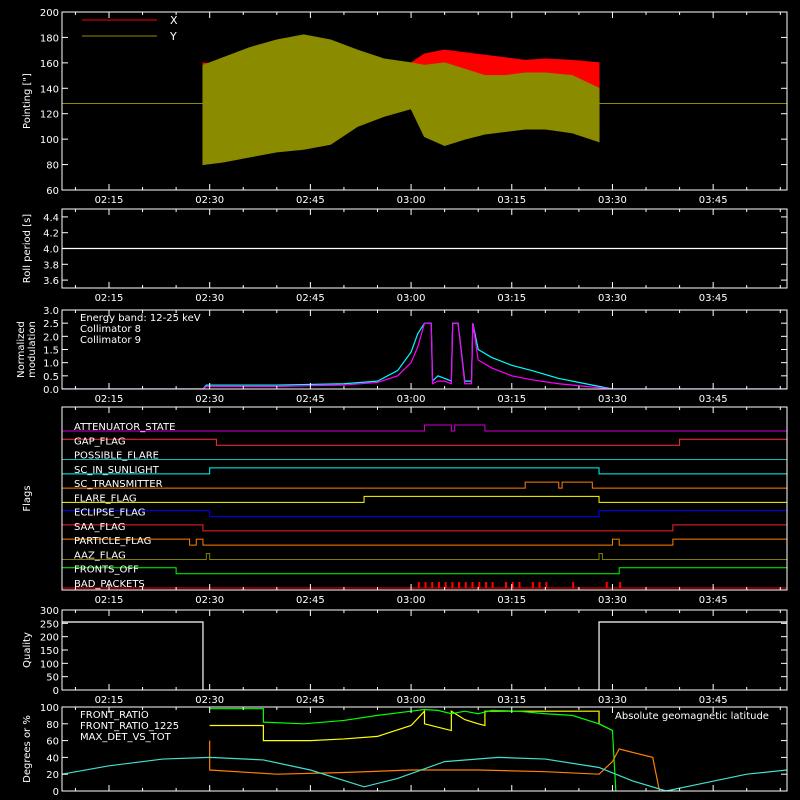  What do you see at coordinates (100, 441) in the screenshot?
I see `flag-label-gap-flag: GAP_FLAG` at bounding box center [100, 441].